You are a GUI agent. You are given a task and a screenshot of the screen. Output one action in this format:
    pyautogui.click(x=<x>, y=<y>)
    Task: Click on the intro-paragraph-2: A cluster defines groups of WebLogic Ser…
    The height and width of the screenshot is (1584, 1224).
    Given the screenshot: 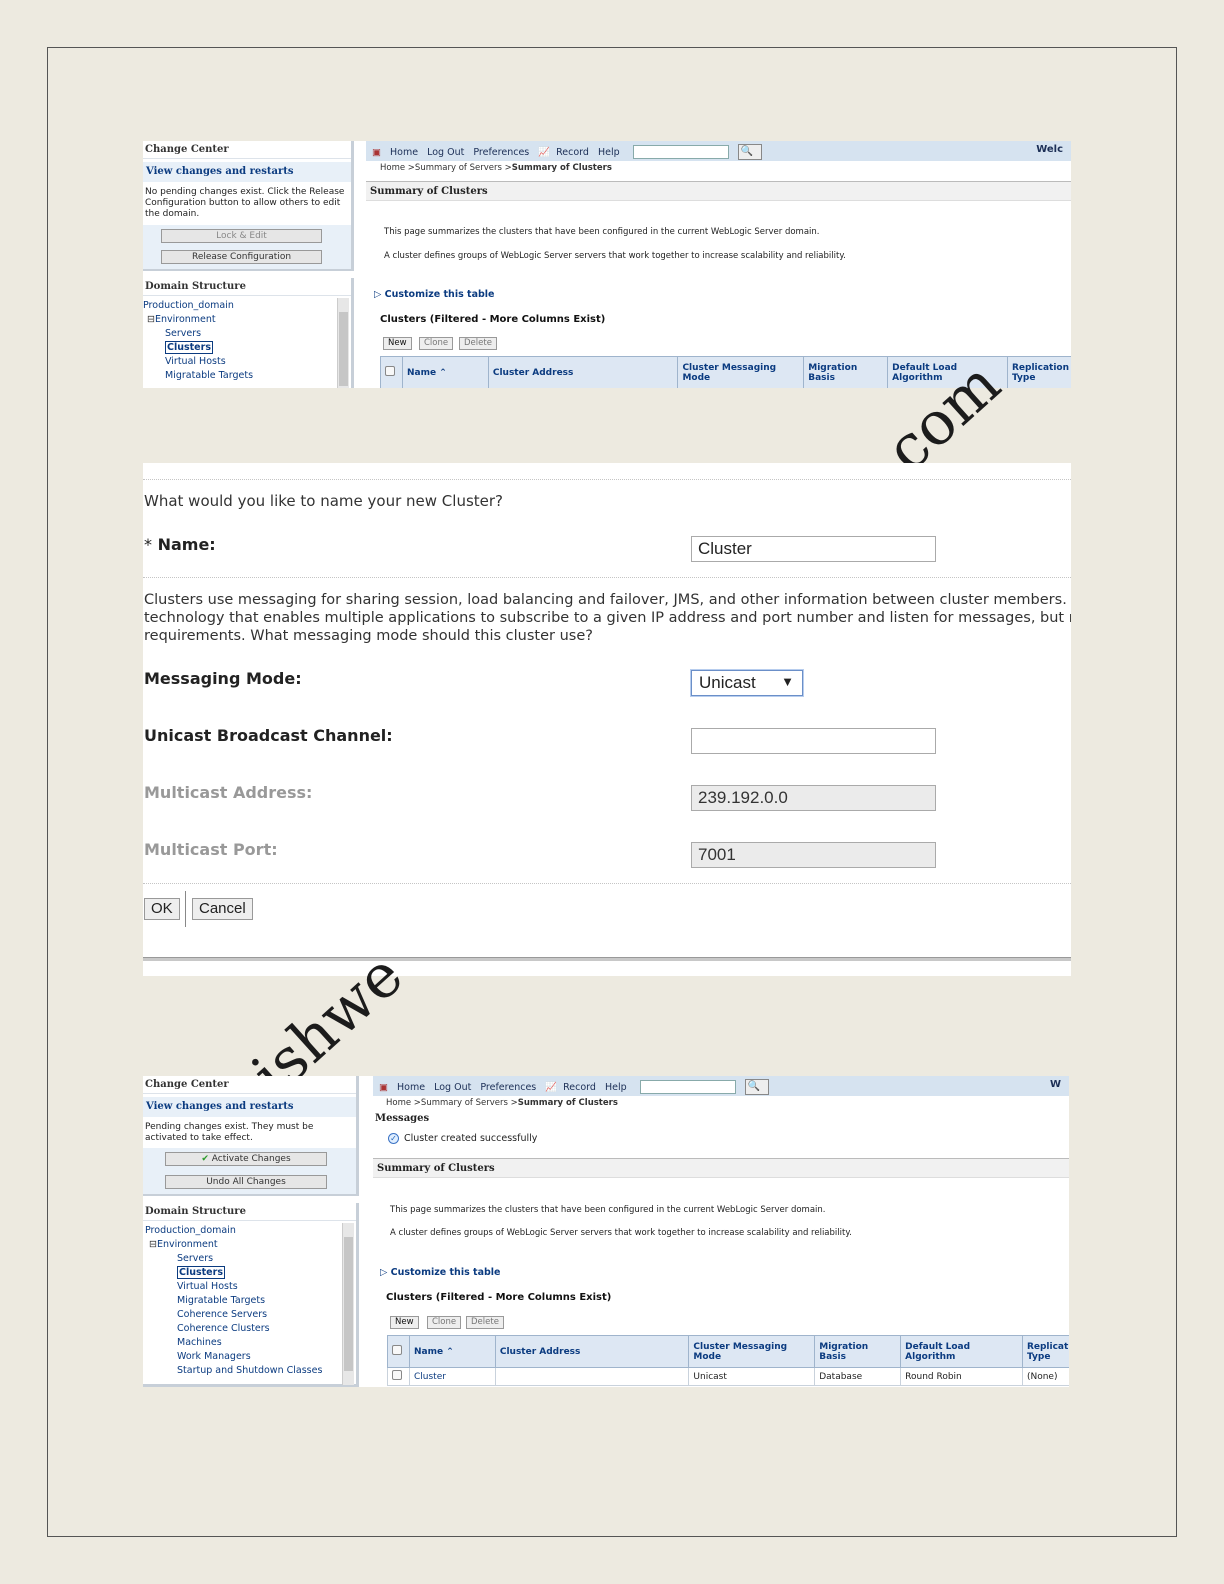 What is the action you would take?
    pyautogui.click(x=615, y=256)
    